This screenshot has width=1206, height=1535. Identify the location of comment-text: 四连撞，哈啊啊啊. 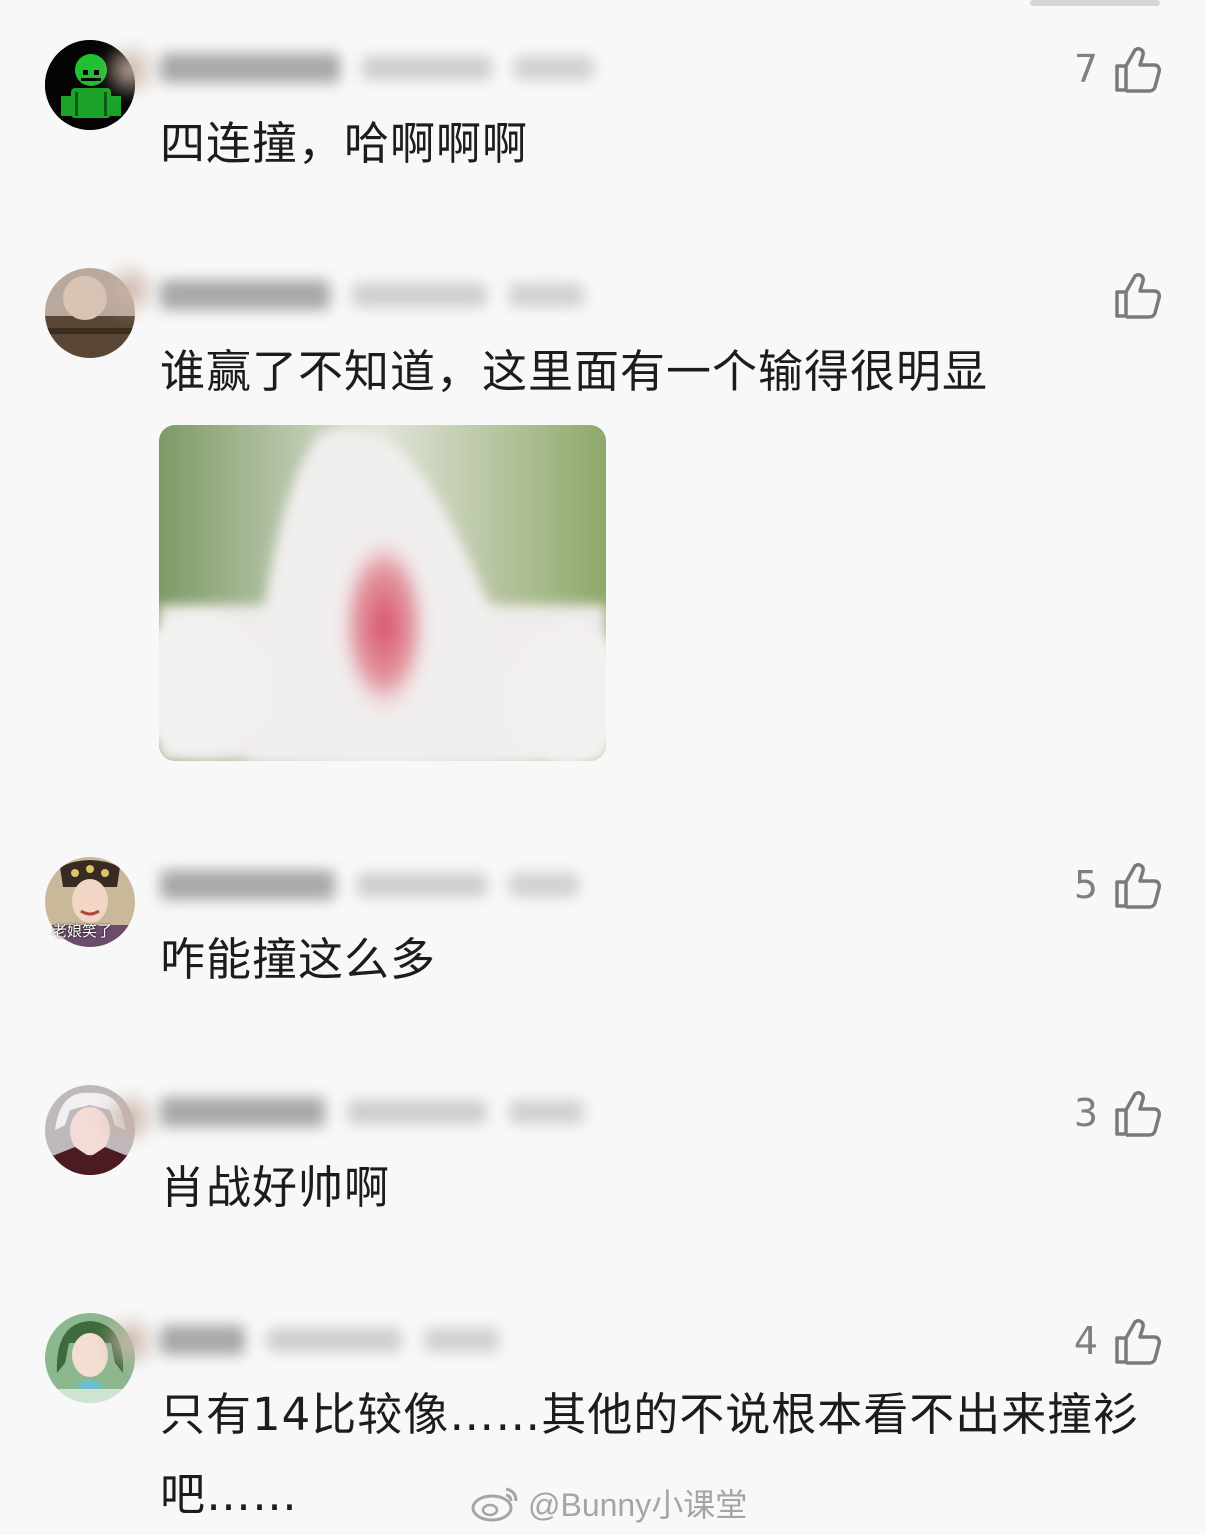
(344, 143).